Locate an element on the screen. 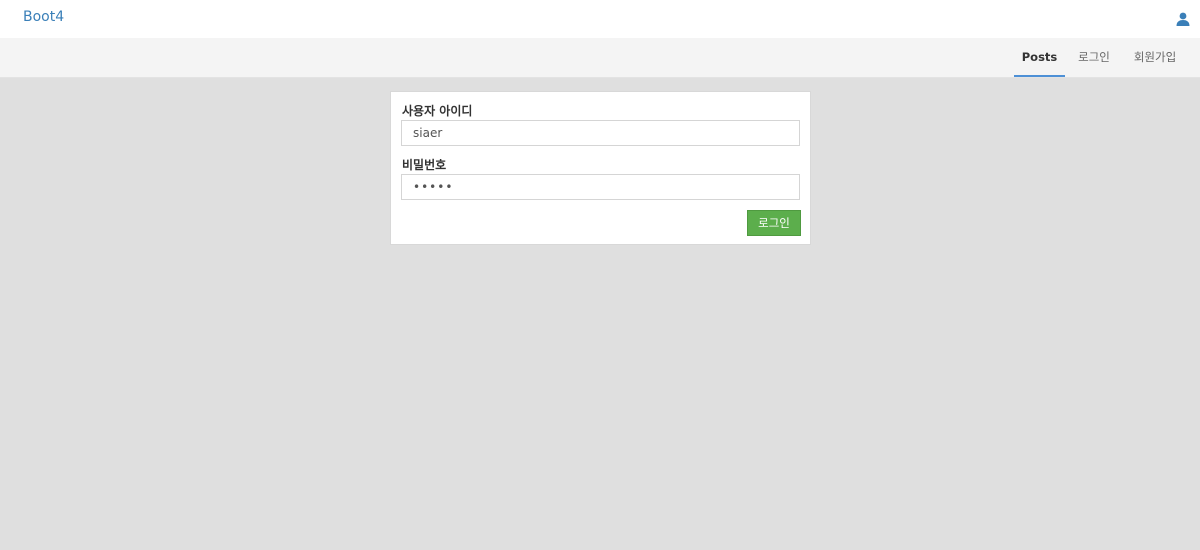 This screenshot has width=1200, height=550. username-label: 사용자 아이디 is located at coordinates (437, 111).